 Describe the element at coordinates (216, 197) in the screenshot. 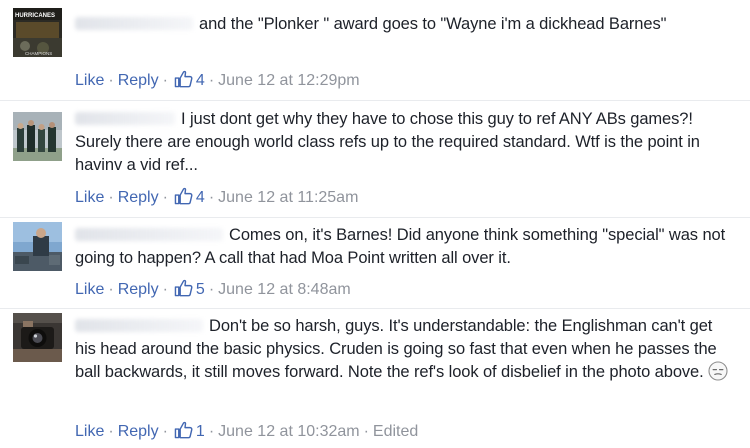

I see `comment-actions: Like · Reply · 4 · June 12 at 11:25am` at that location.